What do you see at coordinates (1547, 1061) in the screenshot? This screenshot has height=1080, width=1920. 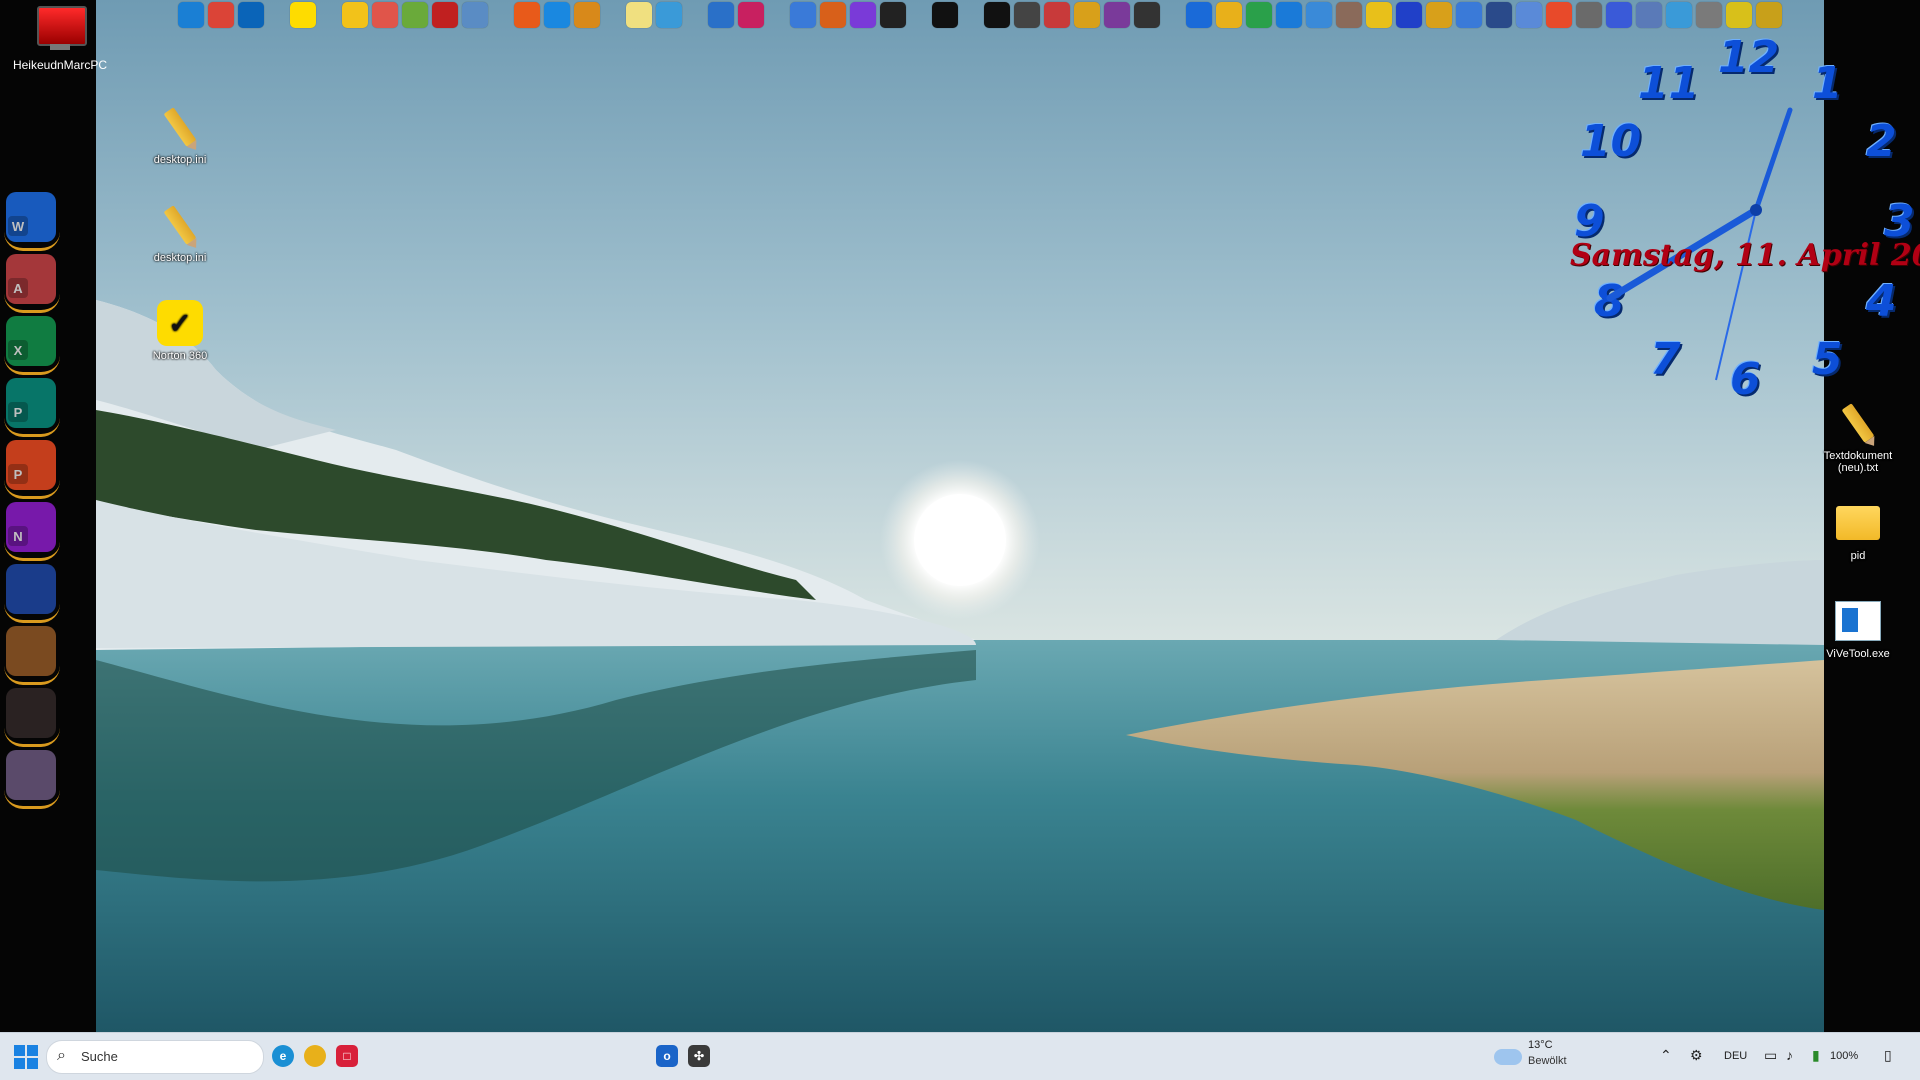 I see `weather-condition: Bewölkt` at bounding box center [1547, 1061].